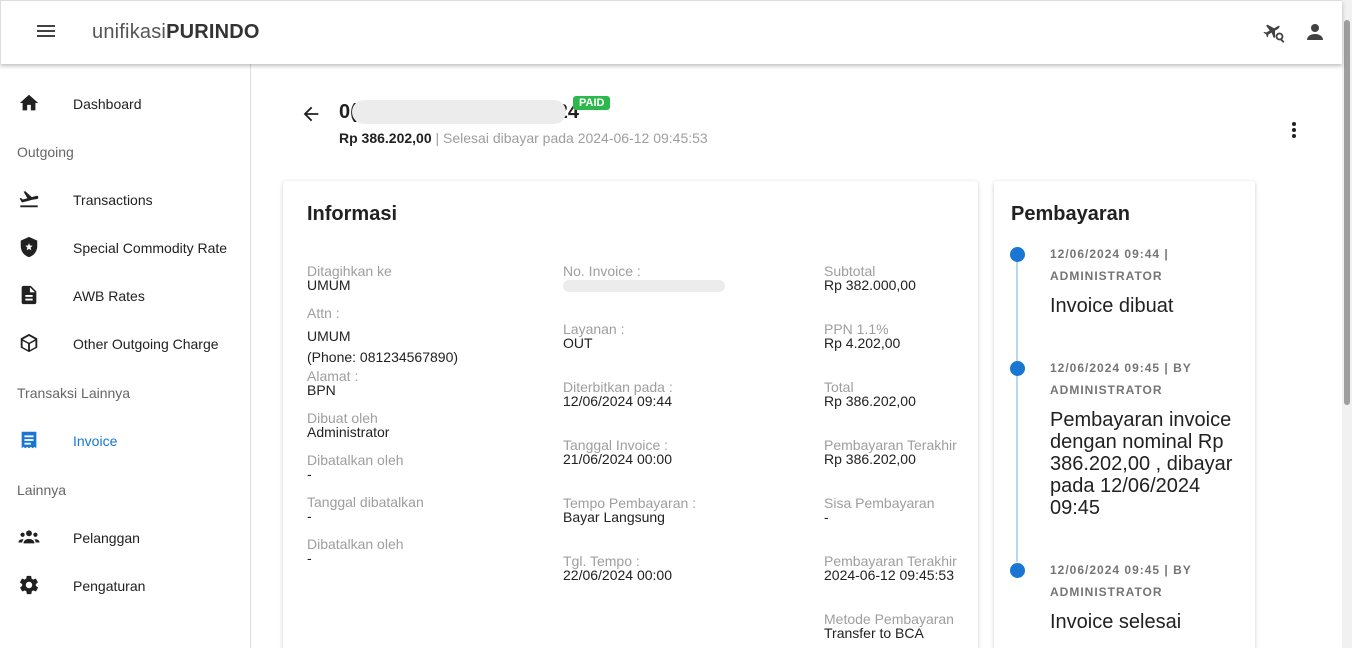 The width and height of the screenshot is (1352, 648). I want to click on field-attn: Attn : UMUM (Phone: 081234567890), so click(383, 335).